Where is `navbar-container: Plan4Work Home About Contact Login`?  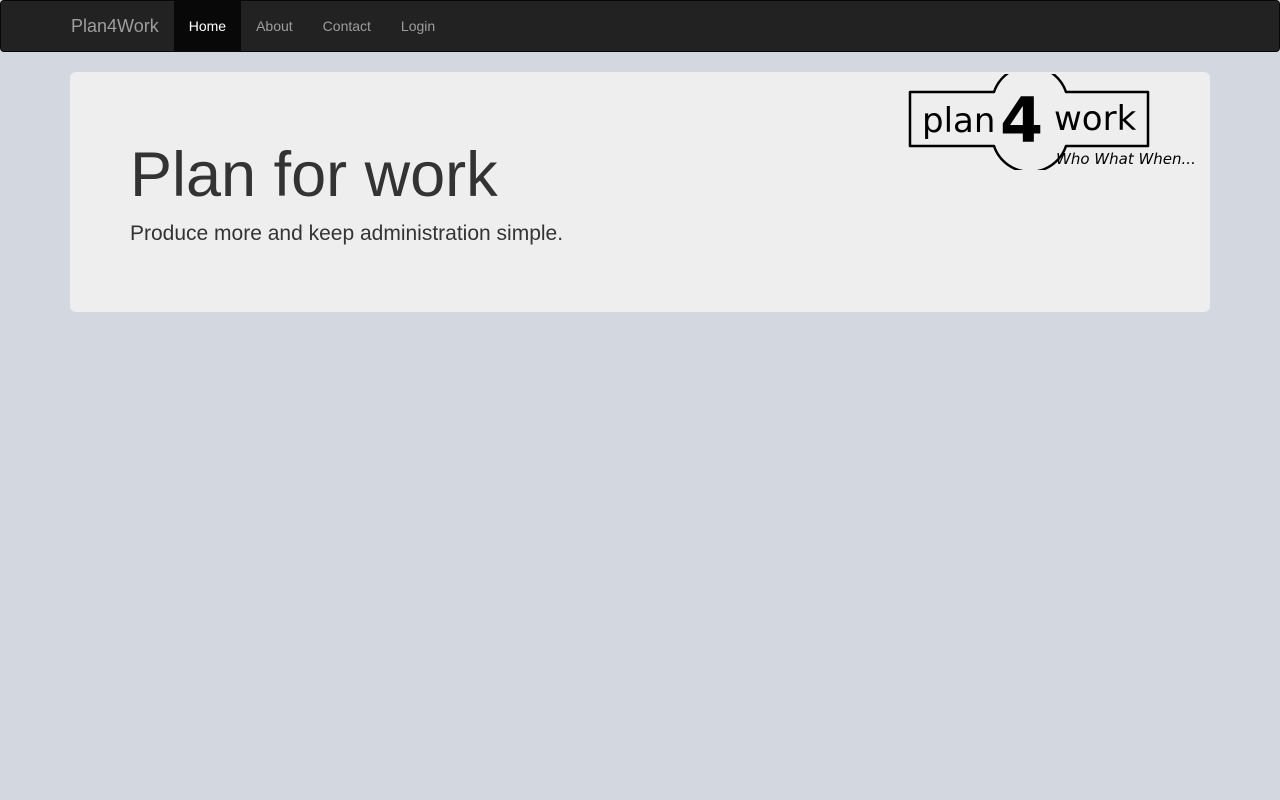 navbar-container: Plan4Work Home About Contact Login is located at coordinates (253, 26).